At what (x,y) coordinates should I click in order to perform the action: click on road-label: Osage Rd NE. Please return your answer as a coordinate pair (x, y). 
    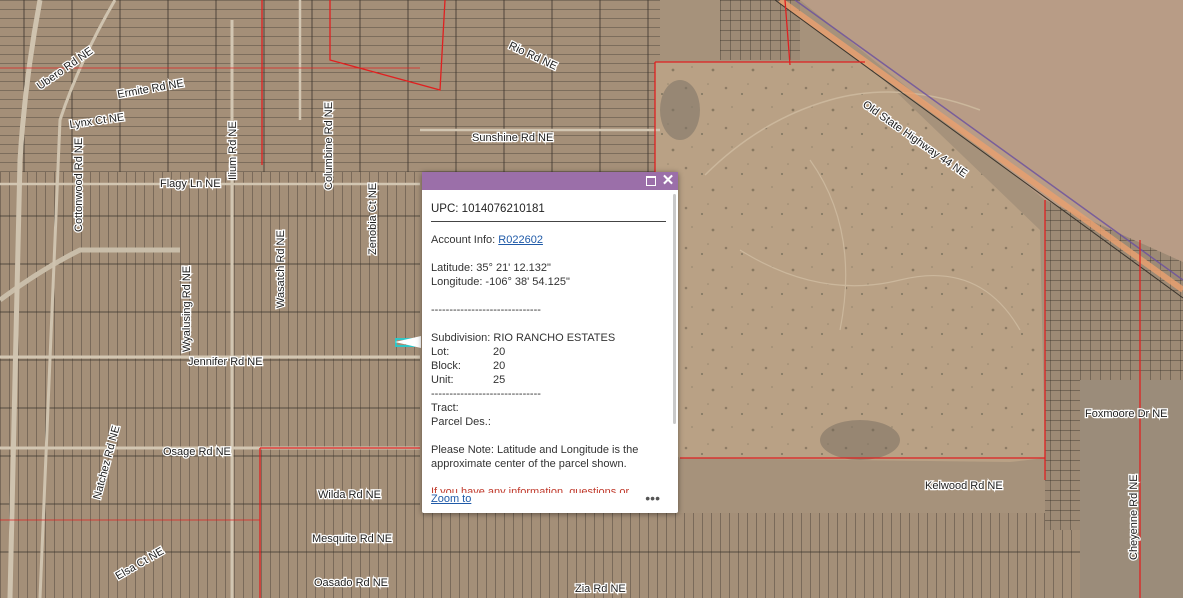
    Looking at the image, I should click on (197, 452).